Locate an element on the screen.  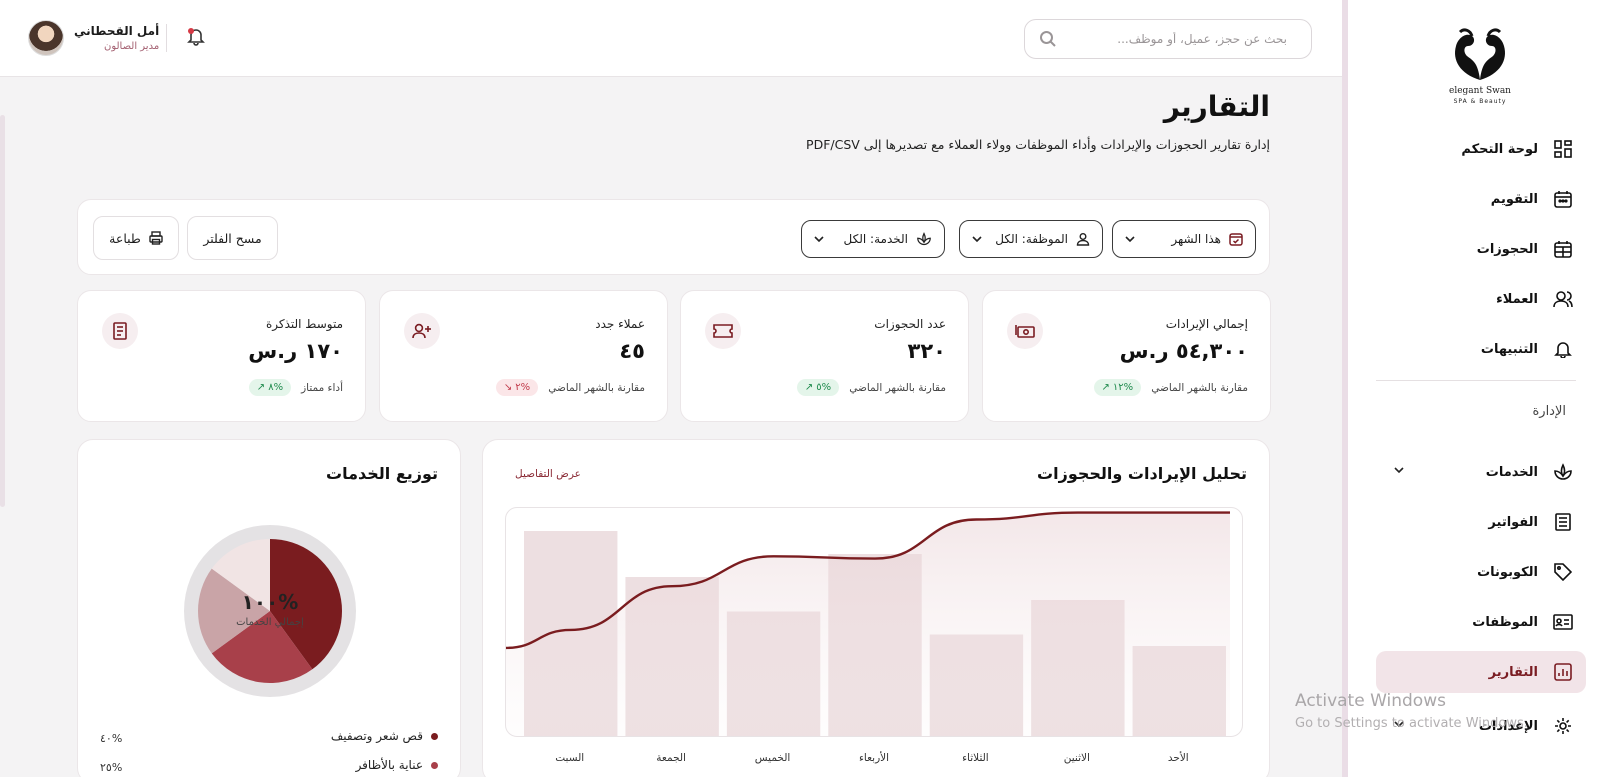
sidebar-item-label: الحجوزات is located at coordinates (1507, 249).